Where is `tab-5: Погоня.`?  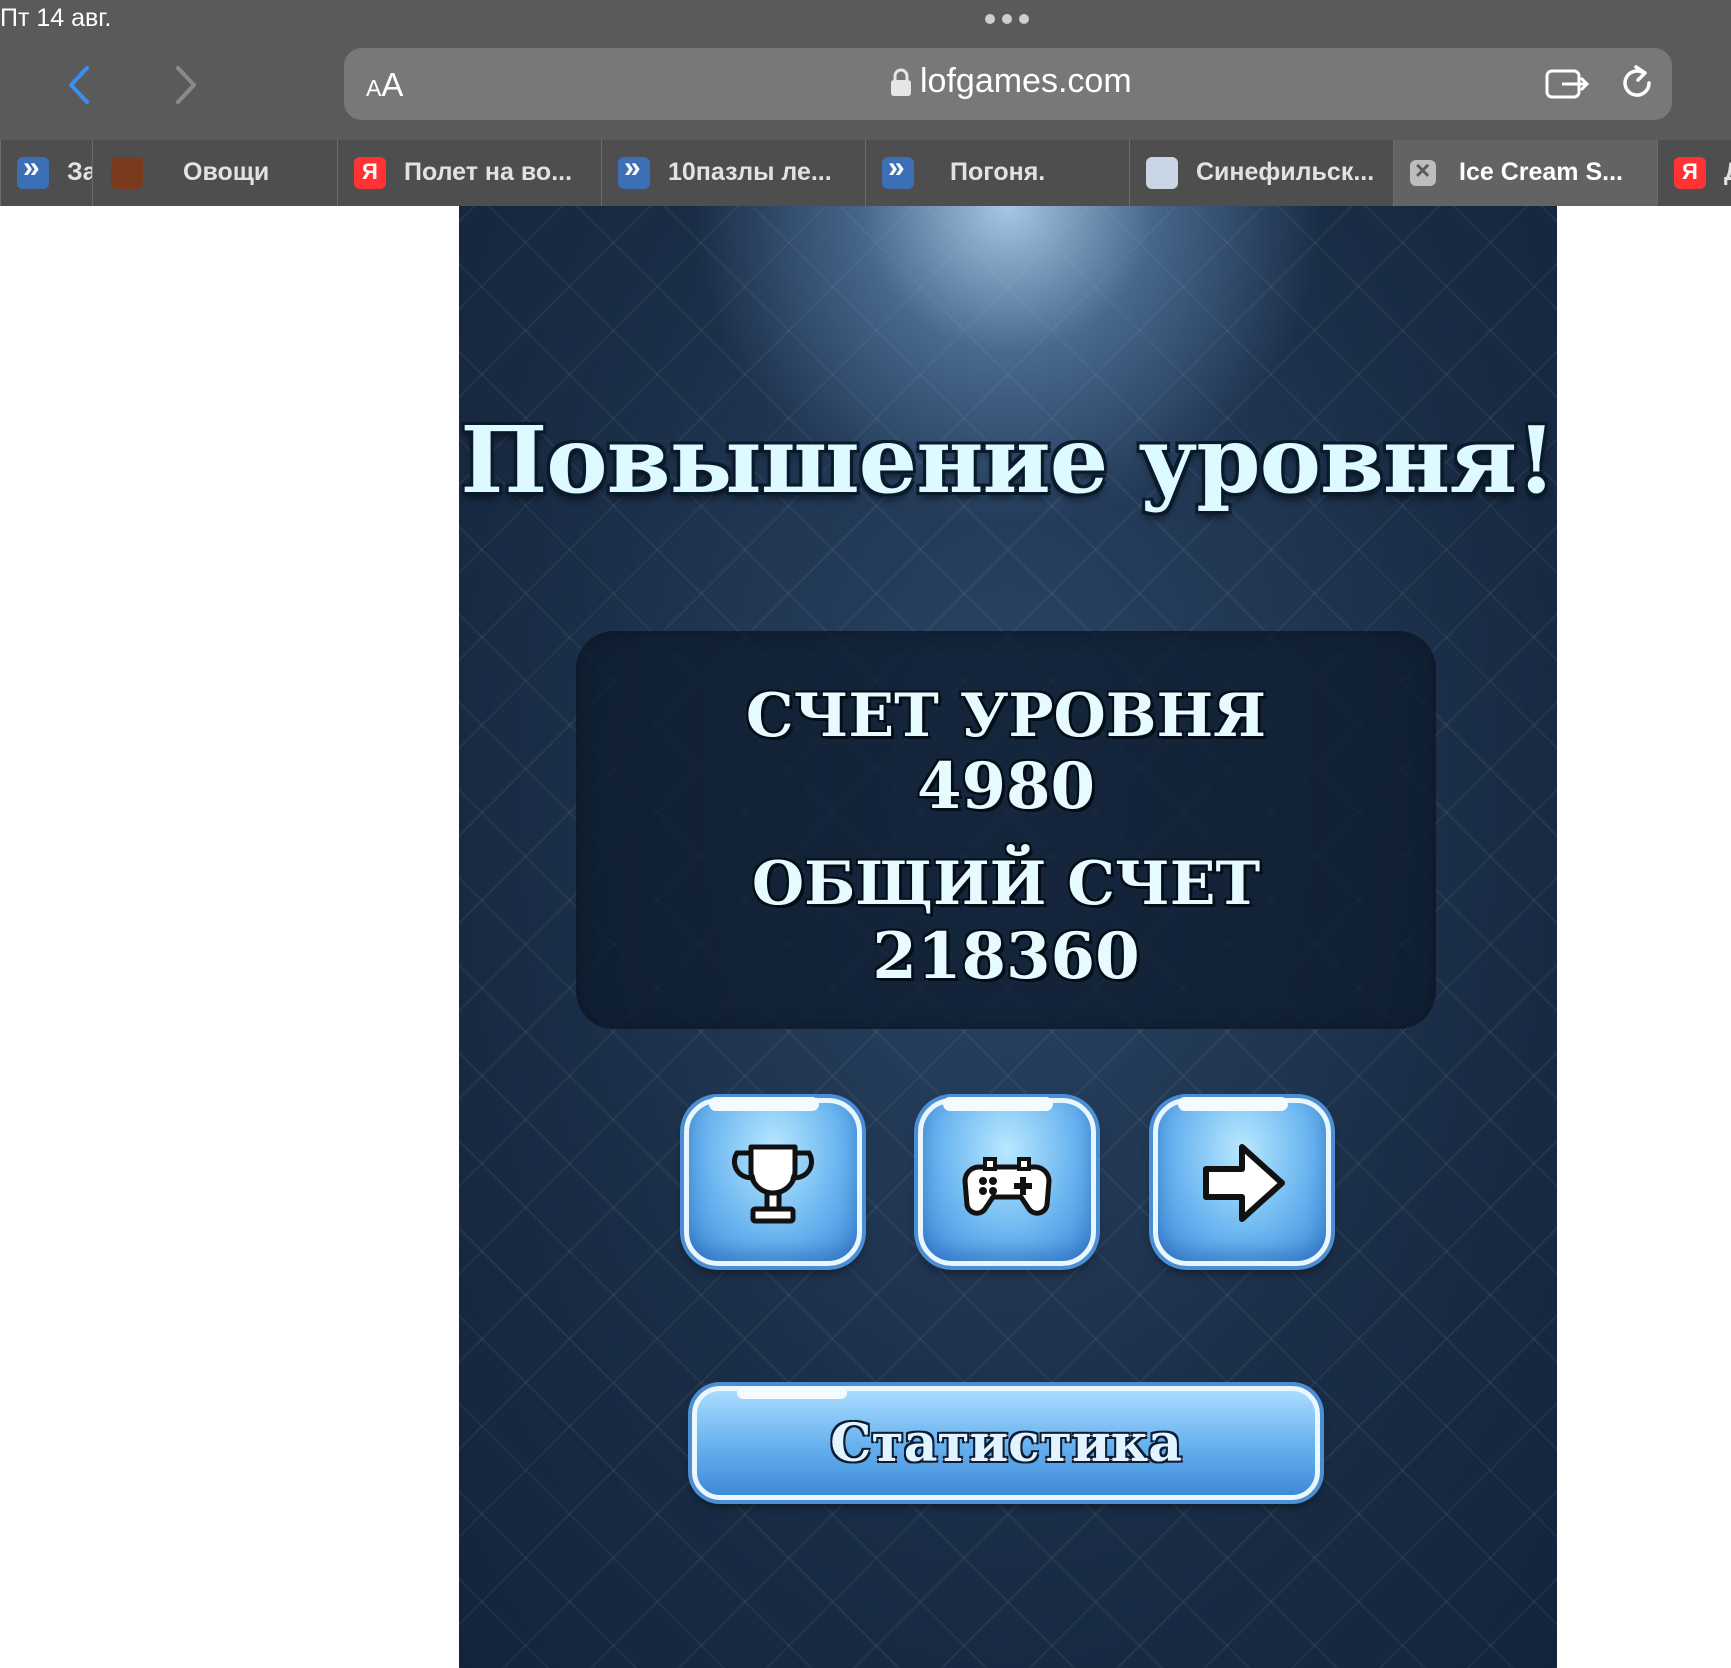 tab-5: Погоня. is located at coordinates (997, 173).